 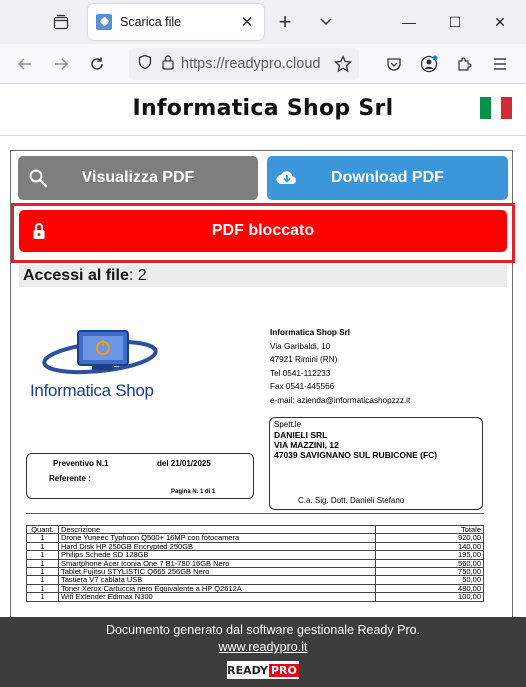 What do you see at coordinates (394, 64) in the screenshot?
I see `pocket-icon` at bounding box center [394, 64].